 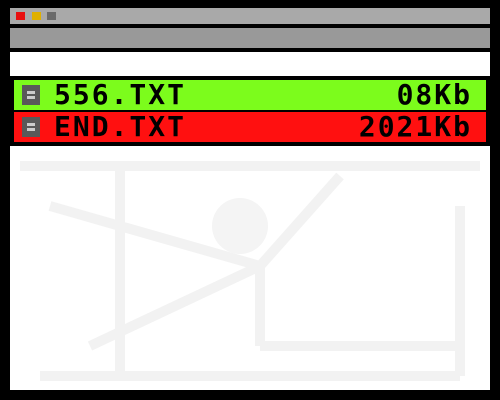 What do you see at coordinates (120, 94) in the screenshot?
I see `file-name: 556.TXT` at bounding box center [120, 94].